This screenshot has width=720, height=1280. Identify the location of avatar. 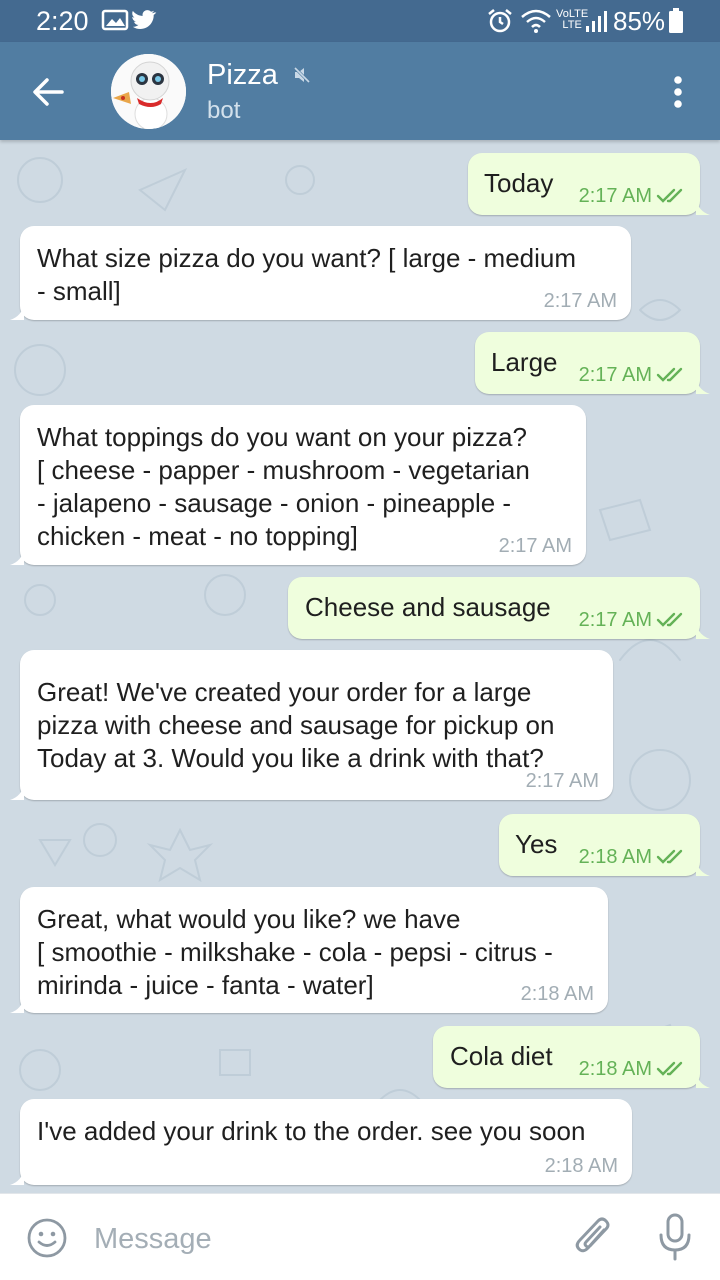
(148, 91).